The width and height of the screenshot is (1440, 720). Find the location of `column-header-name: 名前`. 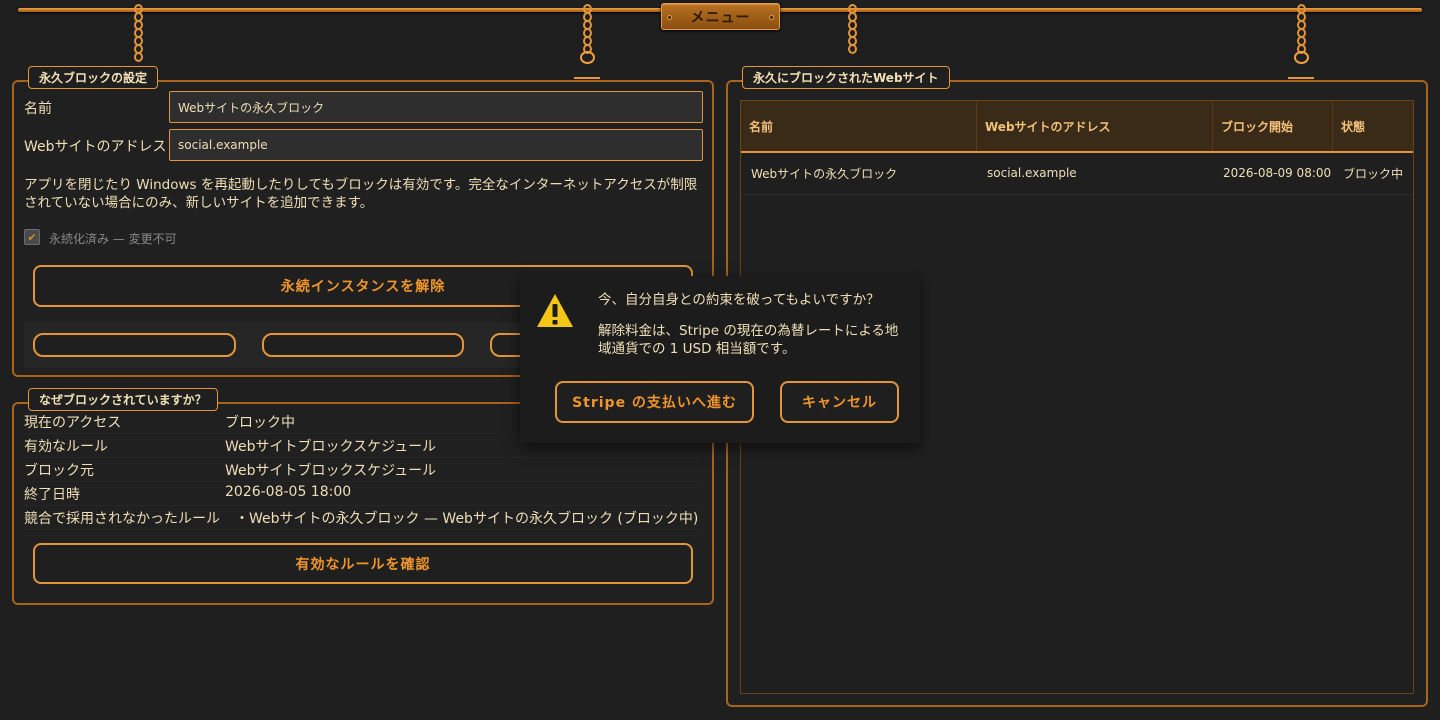

column-header-name: 名前 is located at coordinates (859, 126).